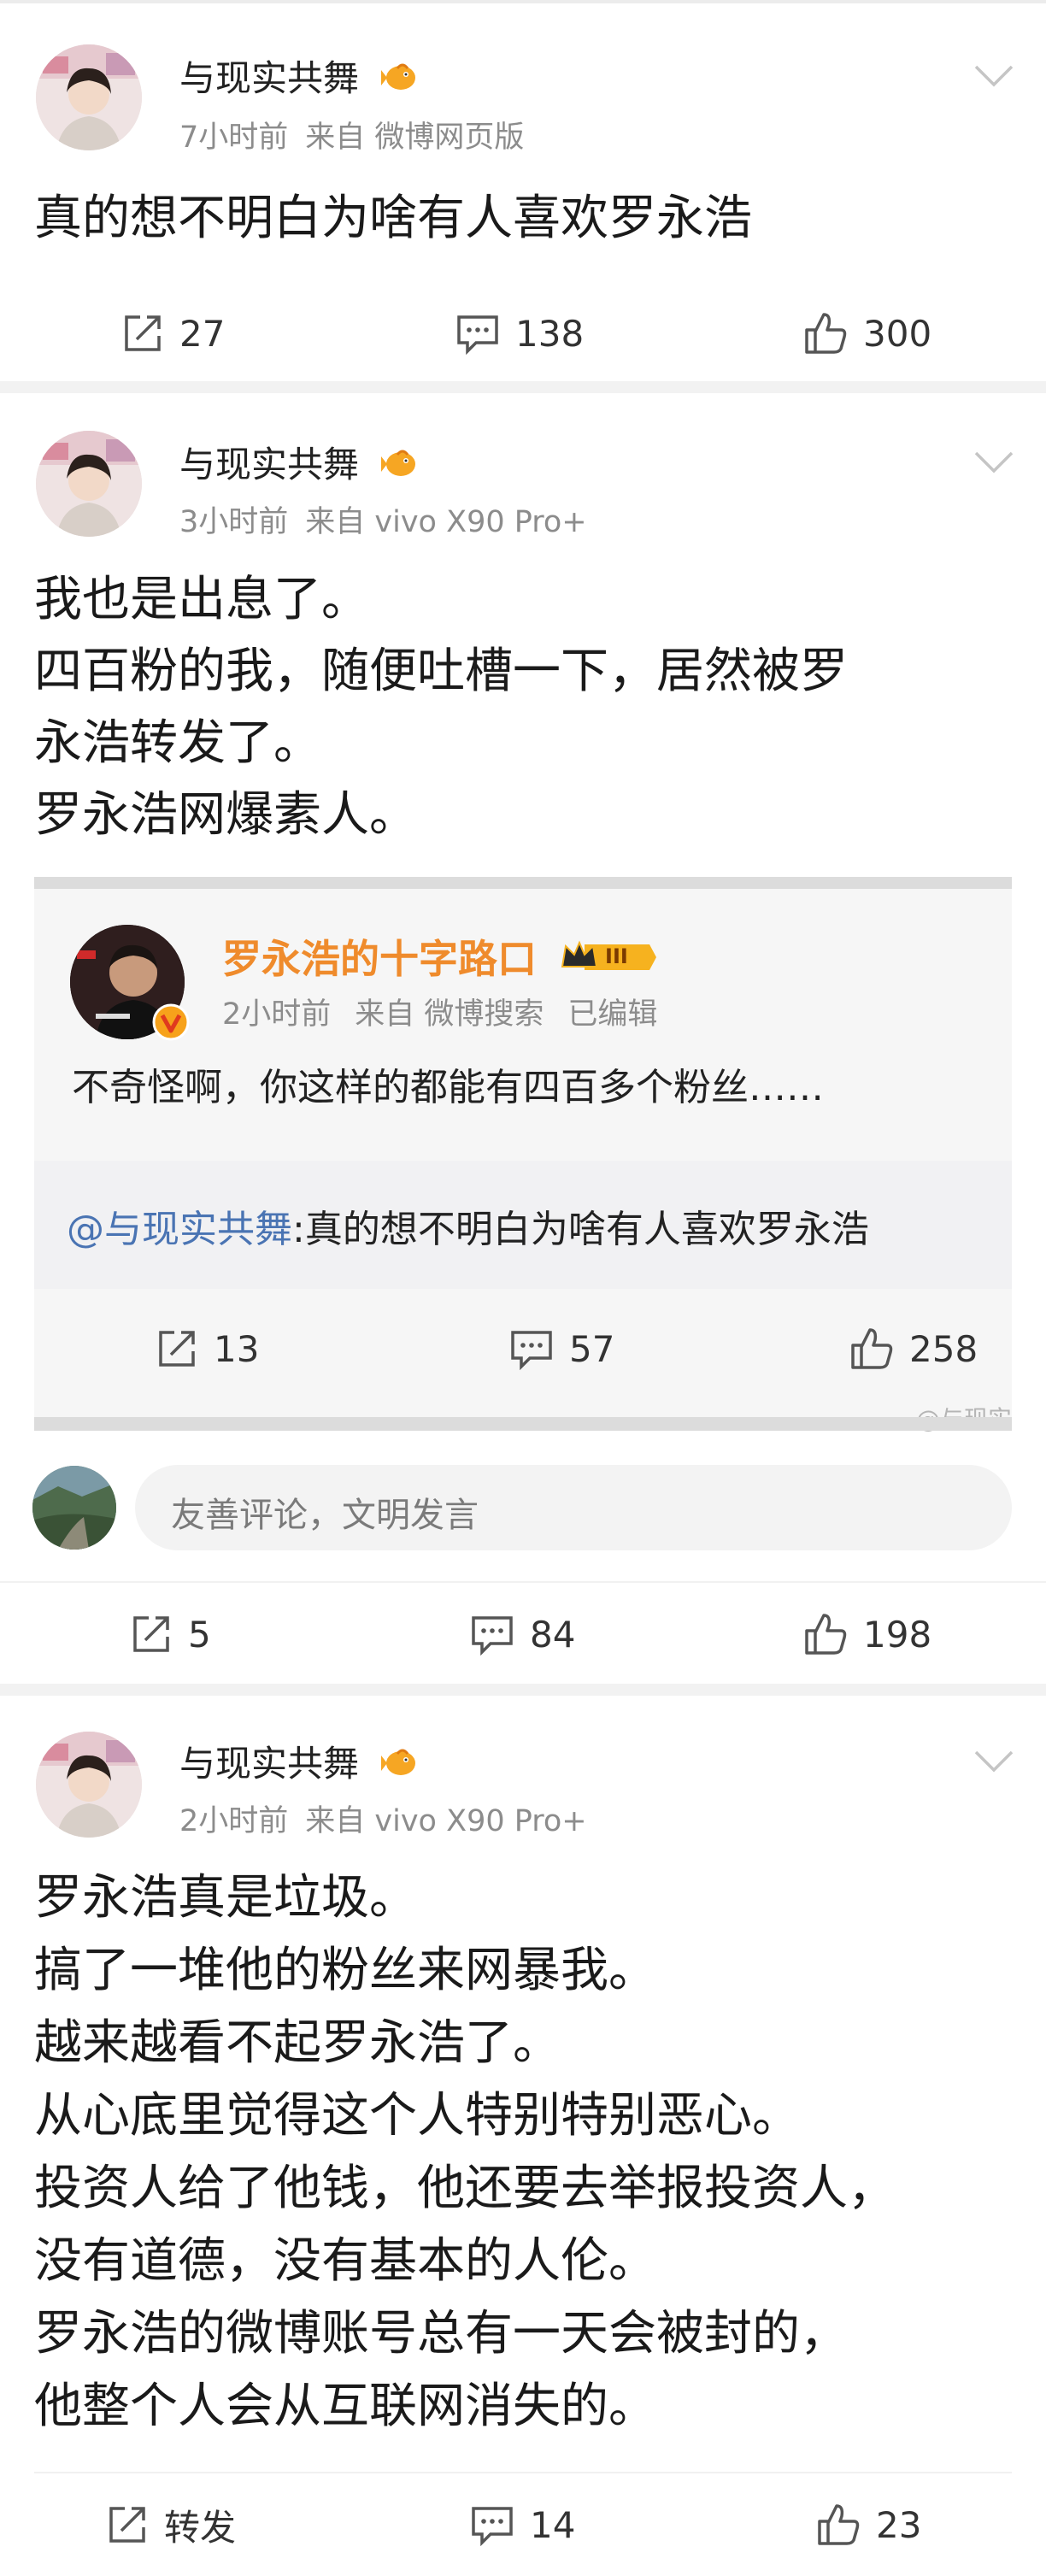 The width and height of the screenshot is (1046, 2576). What do you see at coordinates (234, 1821) in the screenshot?
I see `post-time: 2小时前` at bounding box center [234, 1821].